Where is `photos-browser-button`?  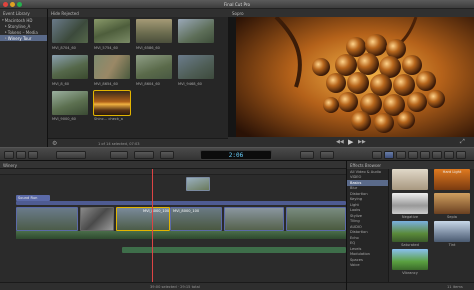 photos-browser-button is located at coordinates (401, 155).